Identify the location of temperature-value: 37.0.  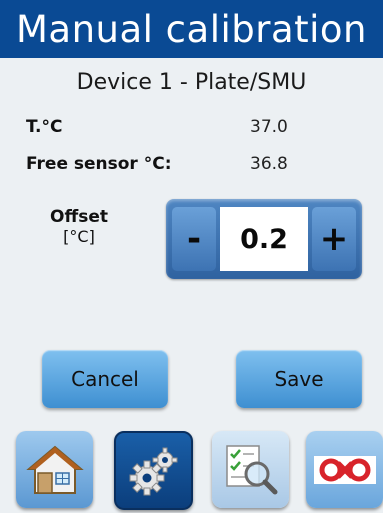
(269, 127).